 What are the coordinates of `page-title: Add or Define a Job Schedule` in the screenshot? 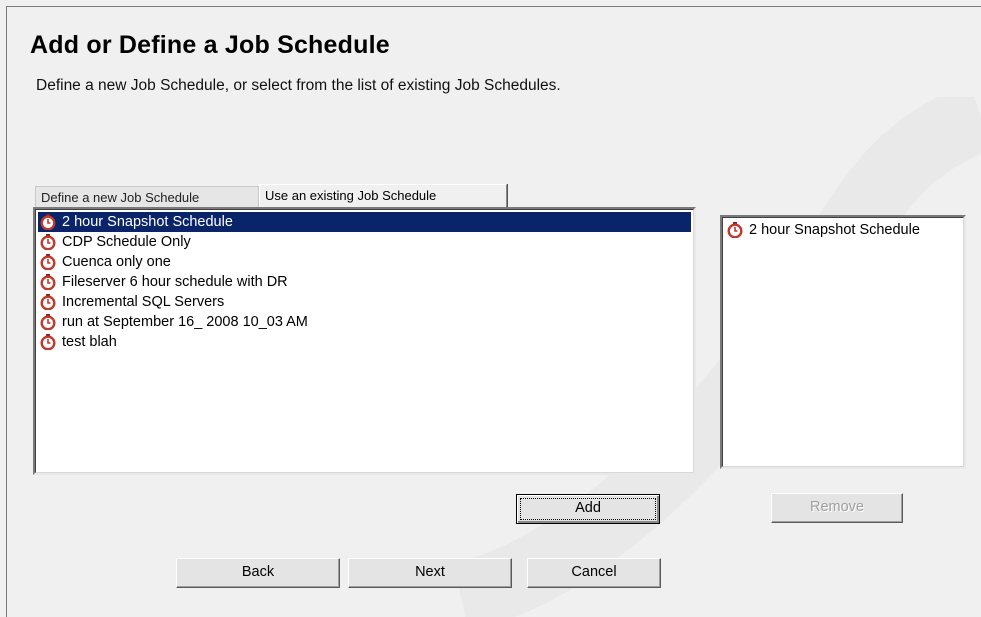 It's located at (210, 45).